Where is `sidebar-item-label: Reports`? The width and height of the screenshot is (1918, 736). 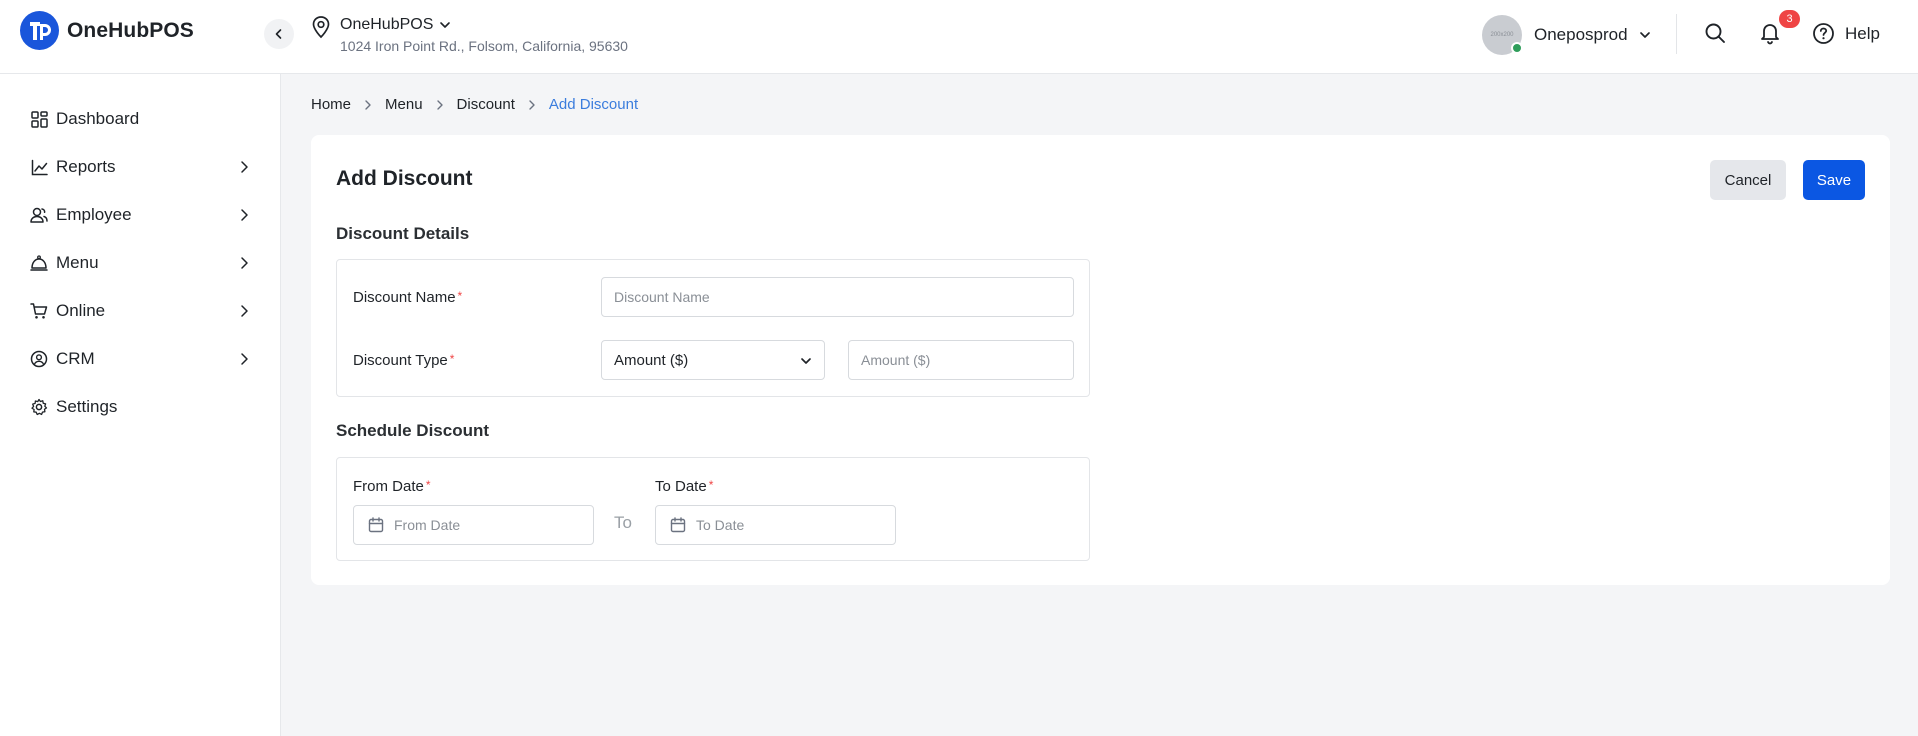
sidebar-item-label: Reports is located at coordinates (86, 166).